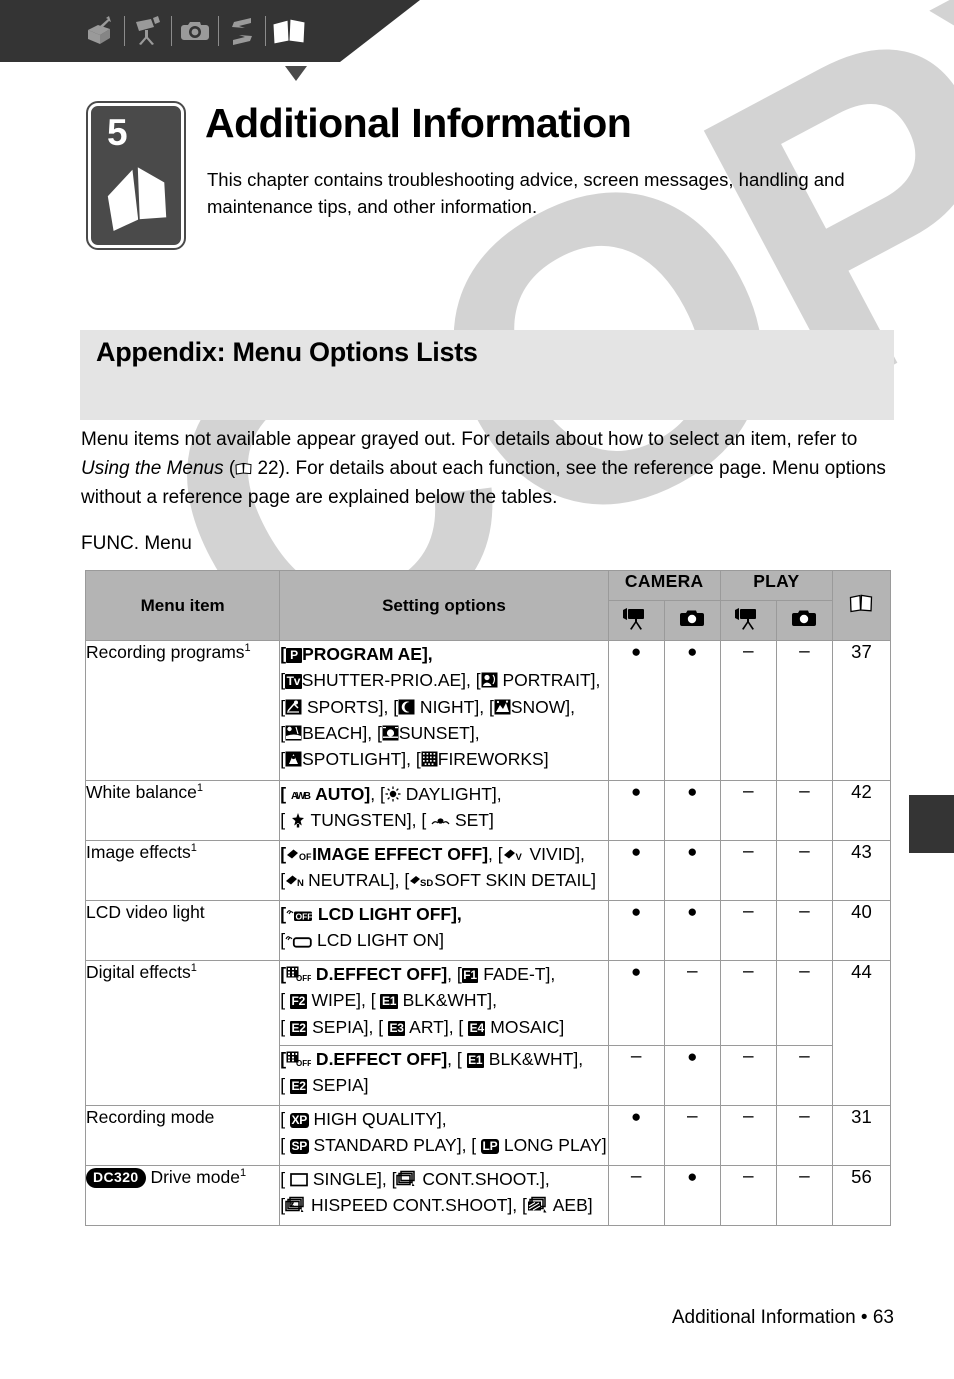 This screenshot has height=1379, width=954. Describe the element at coordinates (195, 31) in the screenshot. I see `photo-camera-icon` at that location.